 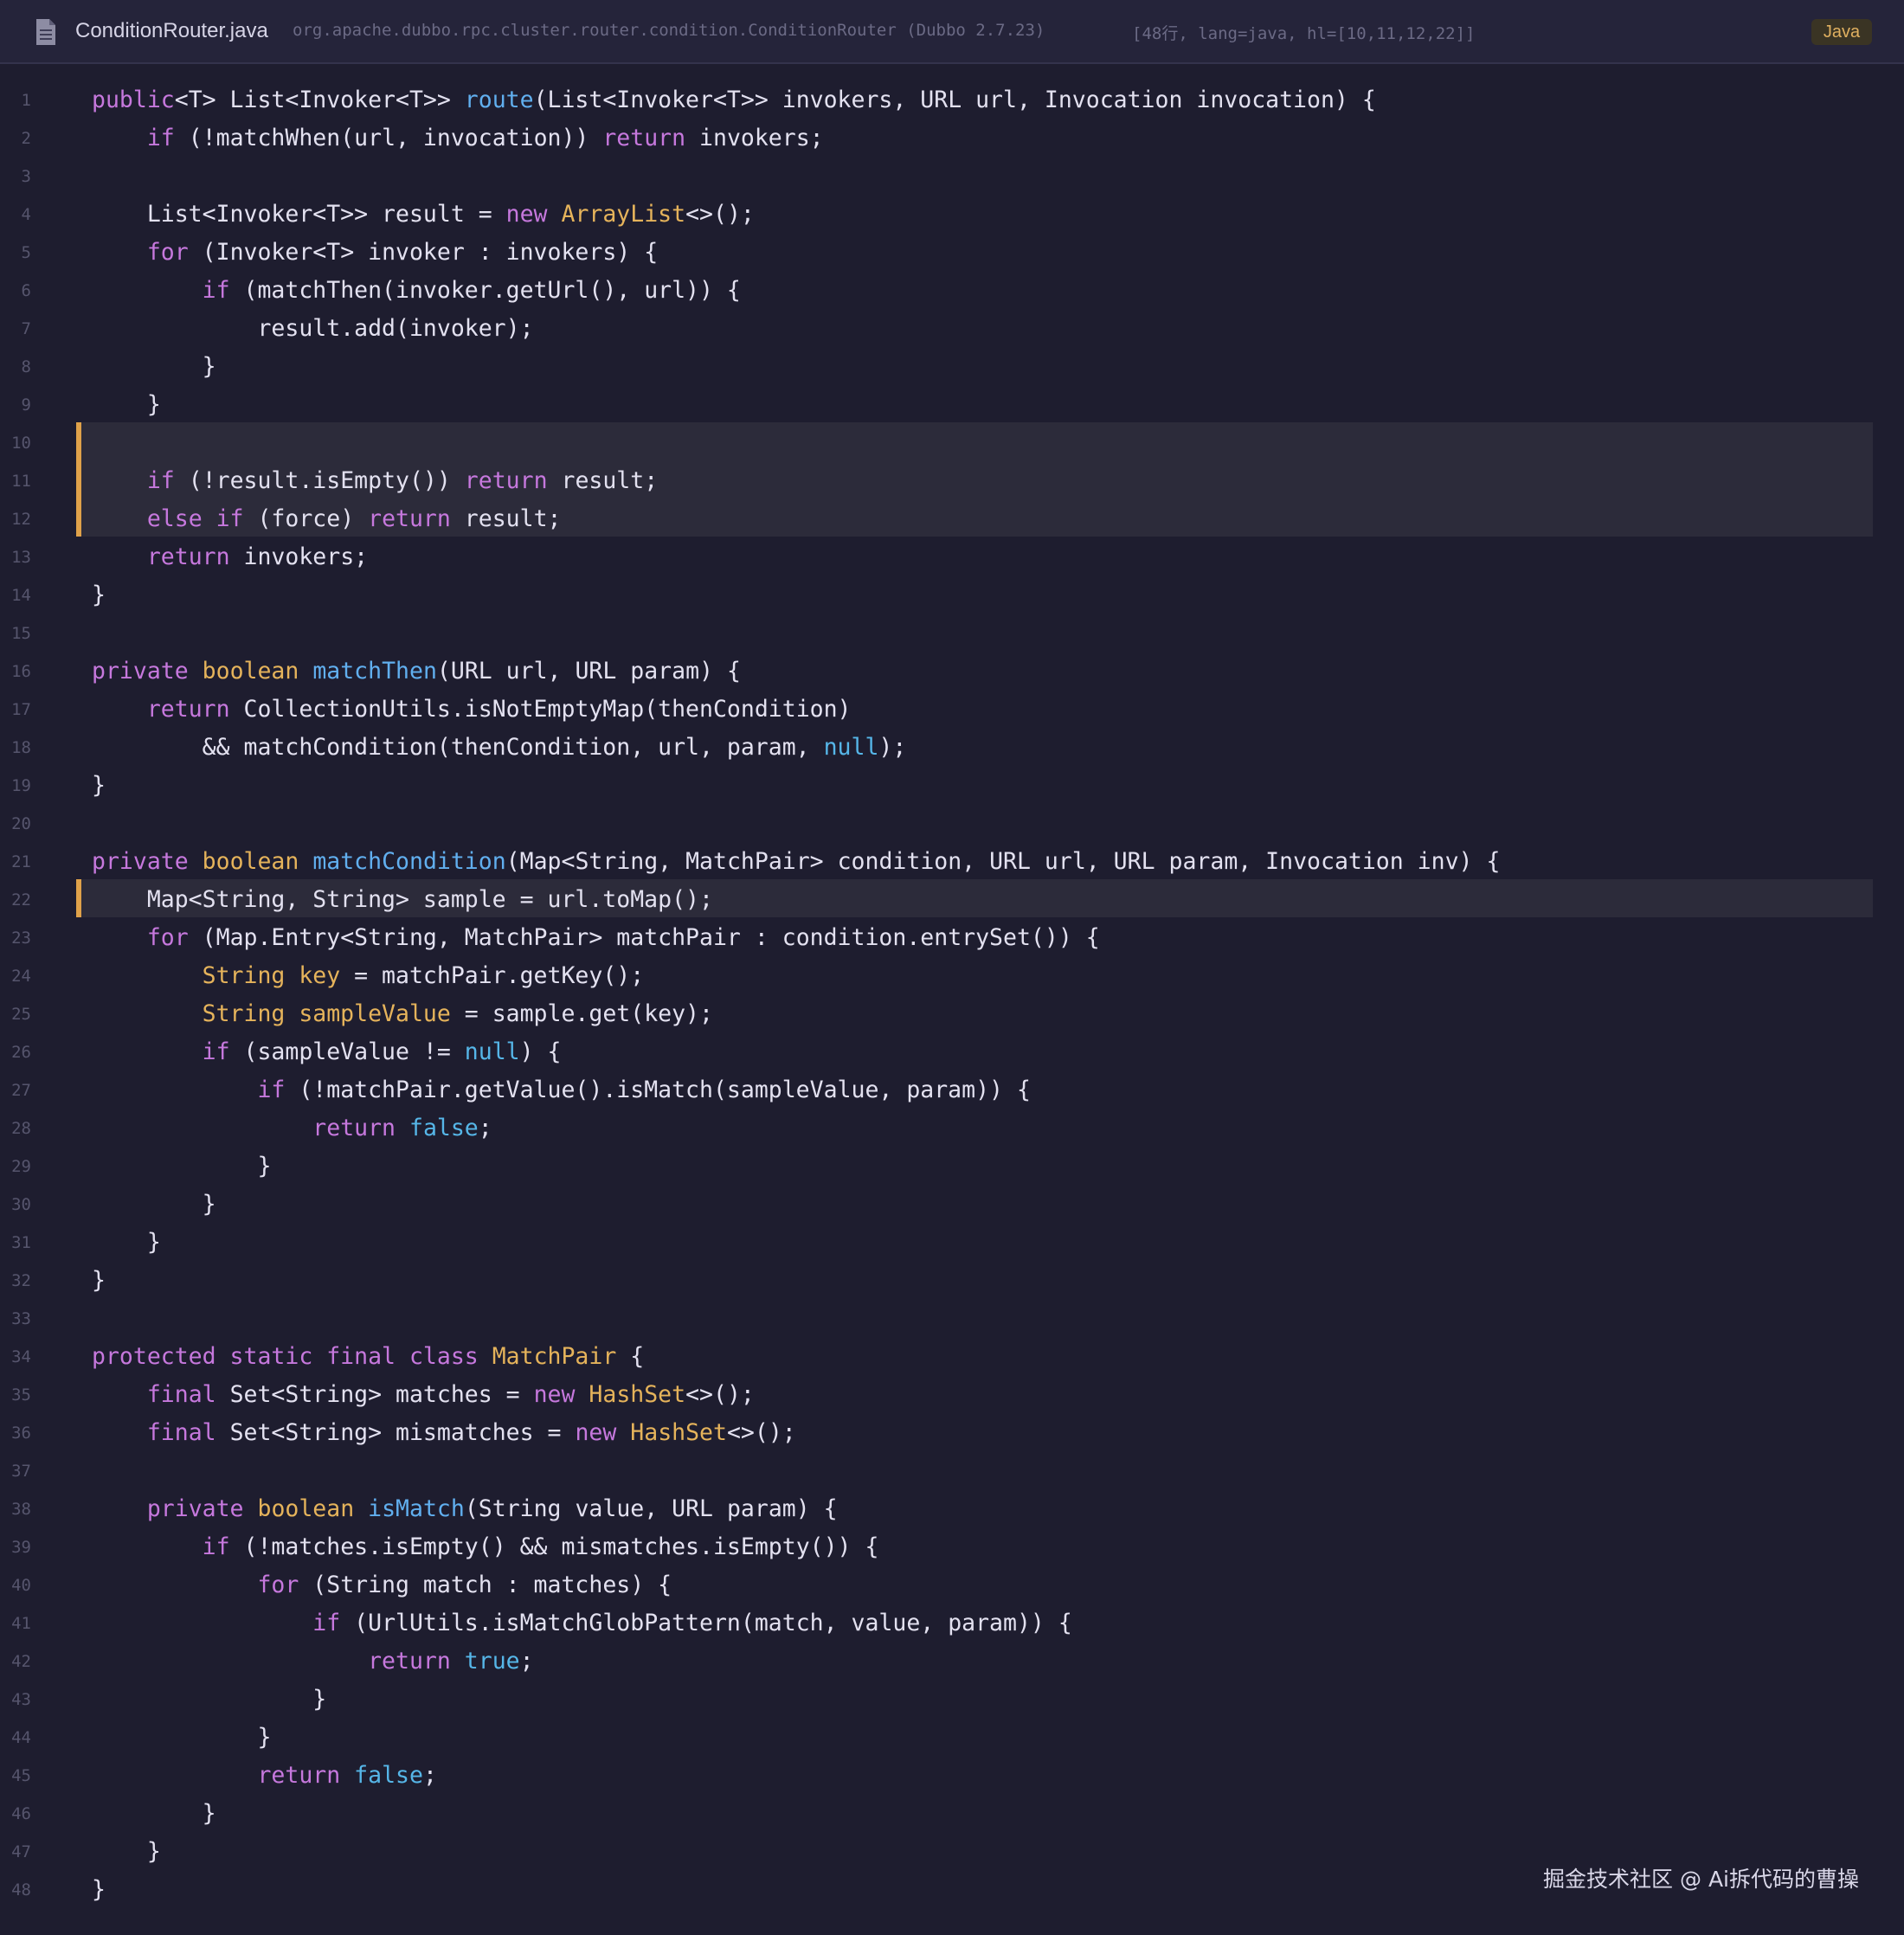 What do you see at coordinates (952, 481) in the screenshot?
I see `code-line: 11 if (!result.isEmpty()) return result;` at bounding box center [952, 481].